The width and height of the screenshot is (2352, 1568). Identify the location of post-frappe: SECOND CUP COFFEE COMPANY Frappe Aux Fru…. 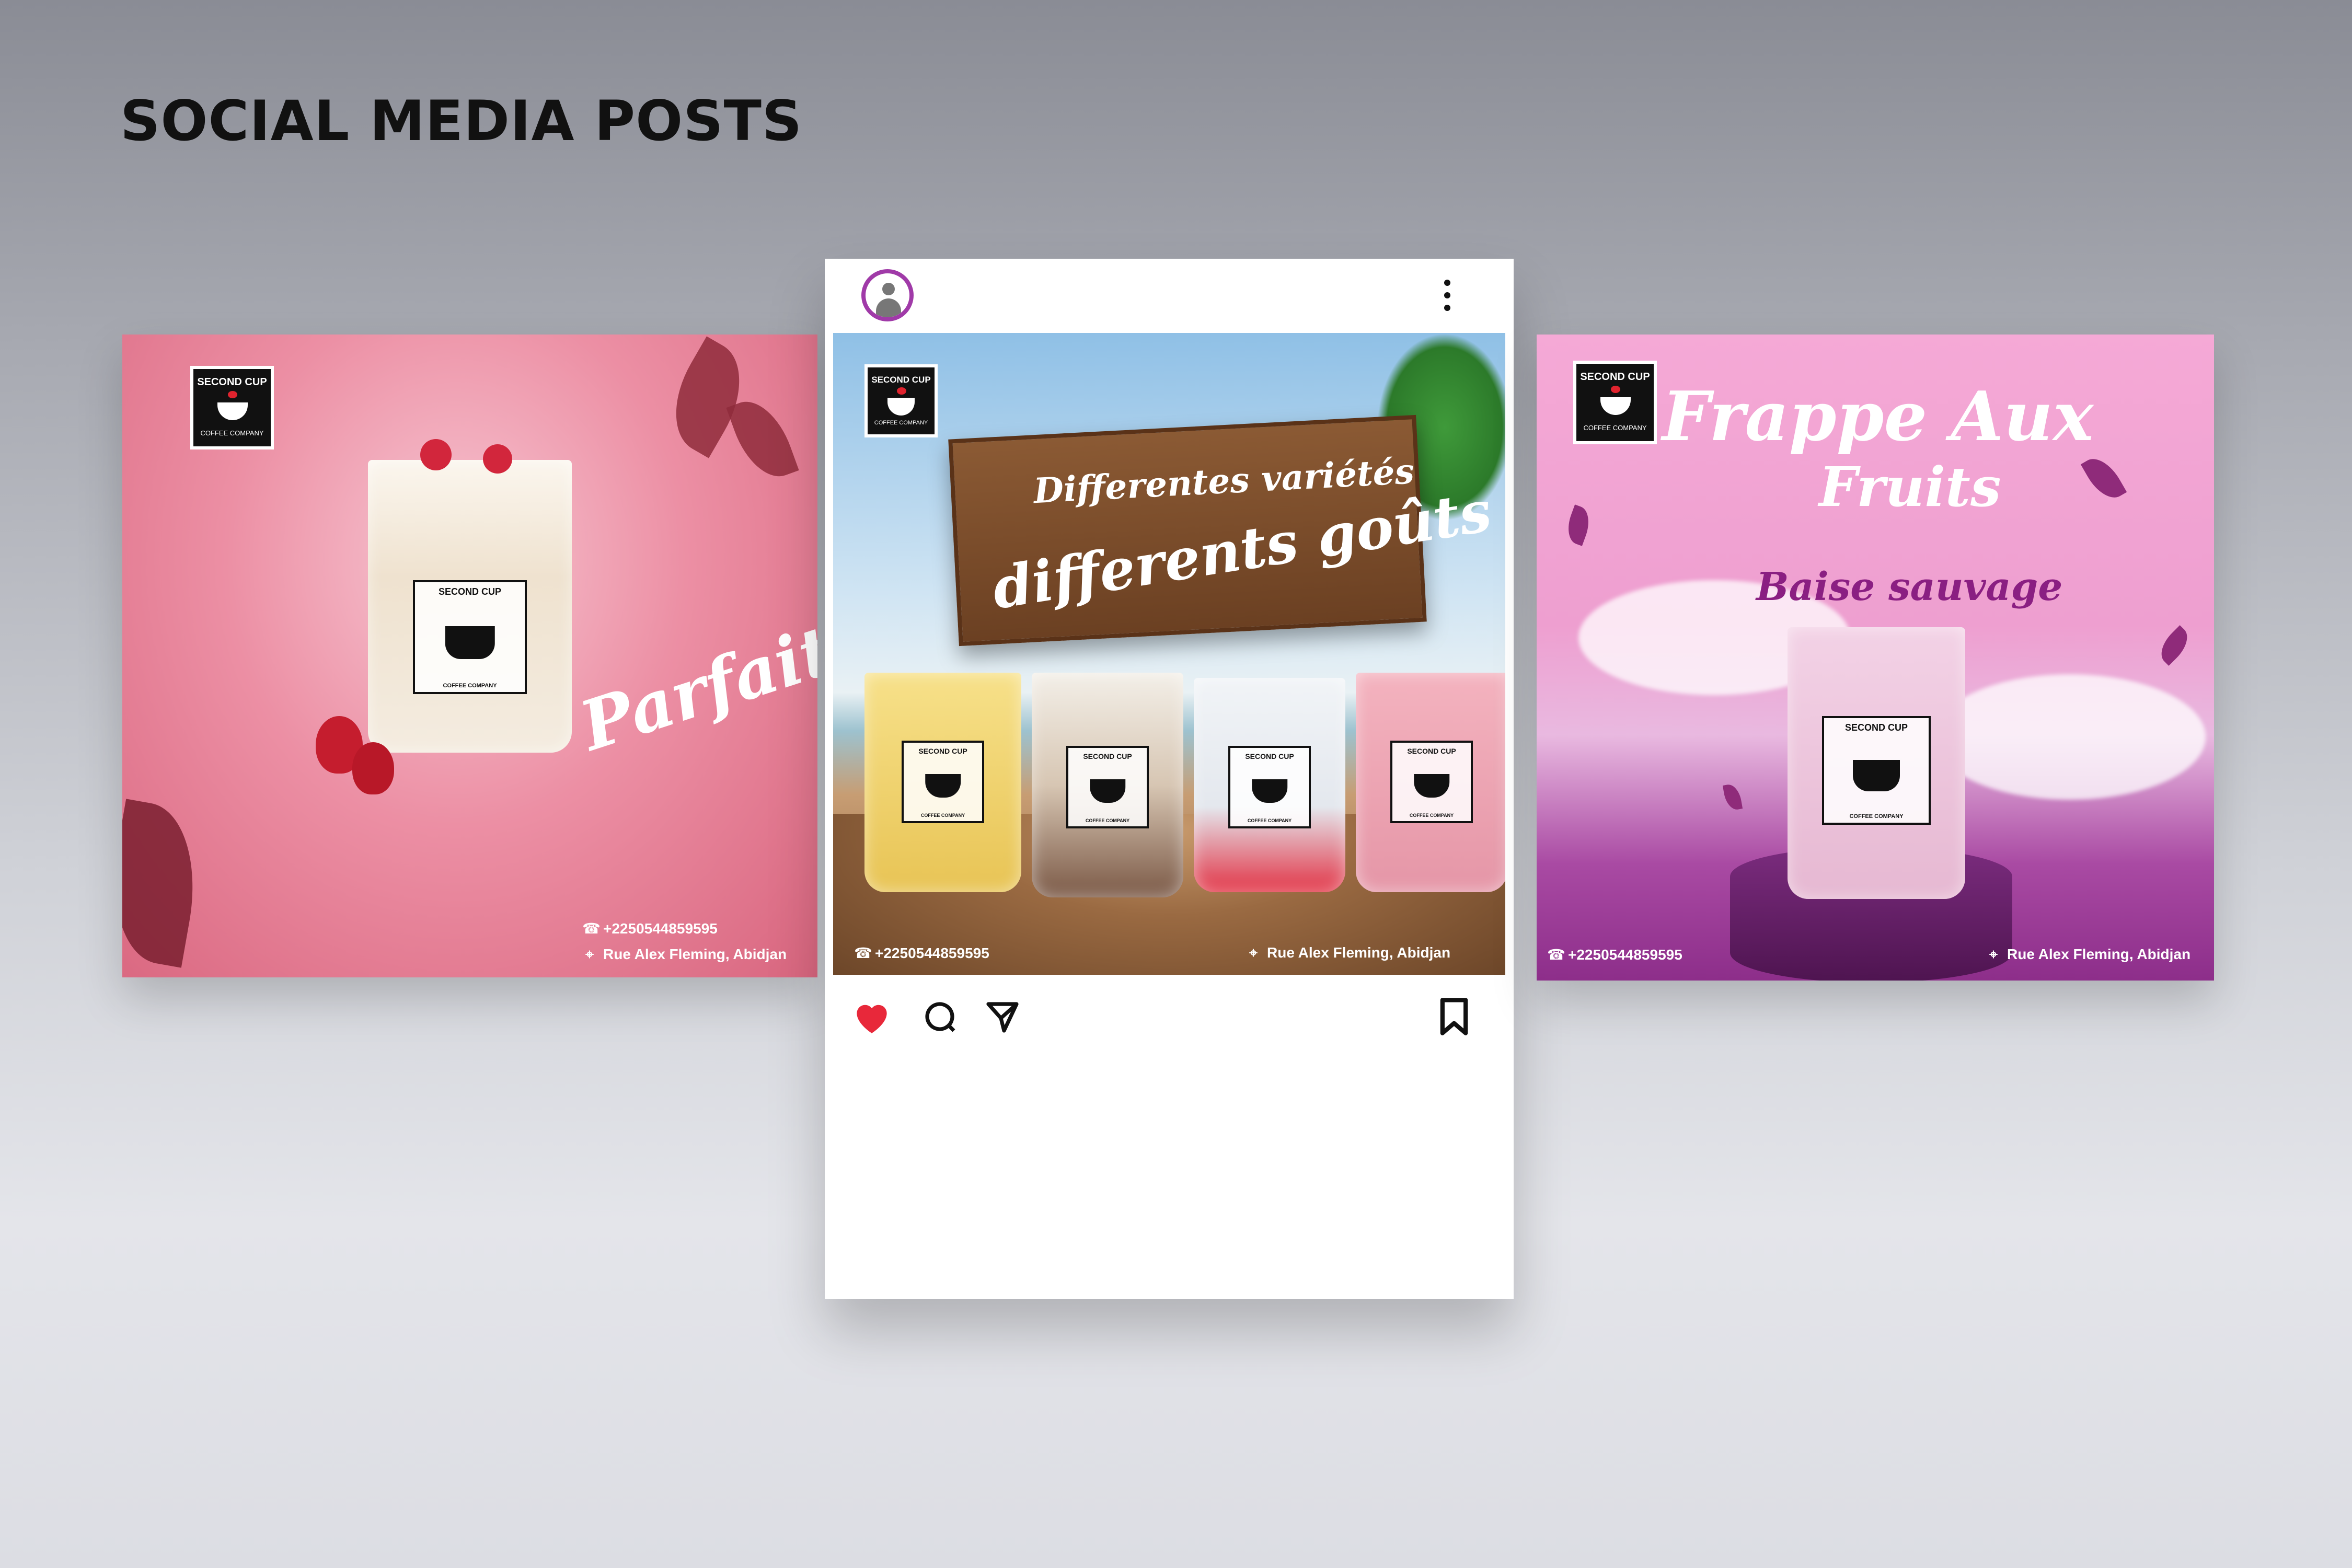
(1875, 658).